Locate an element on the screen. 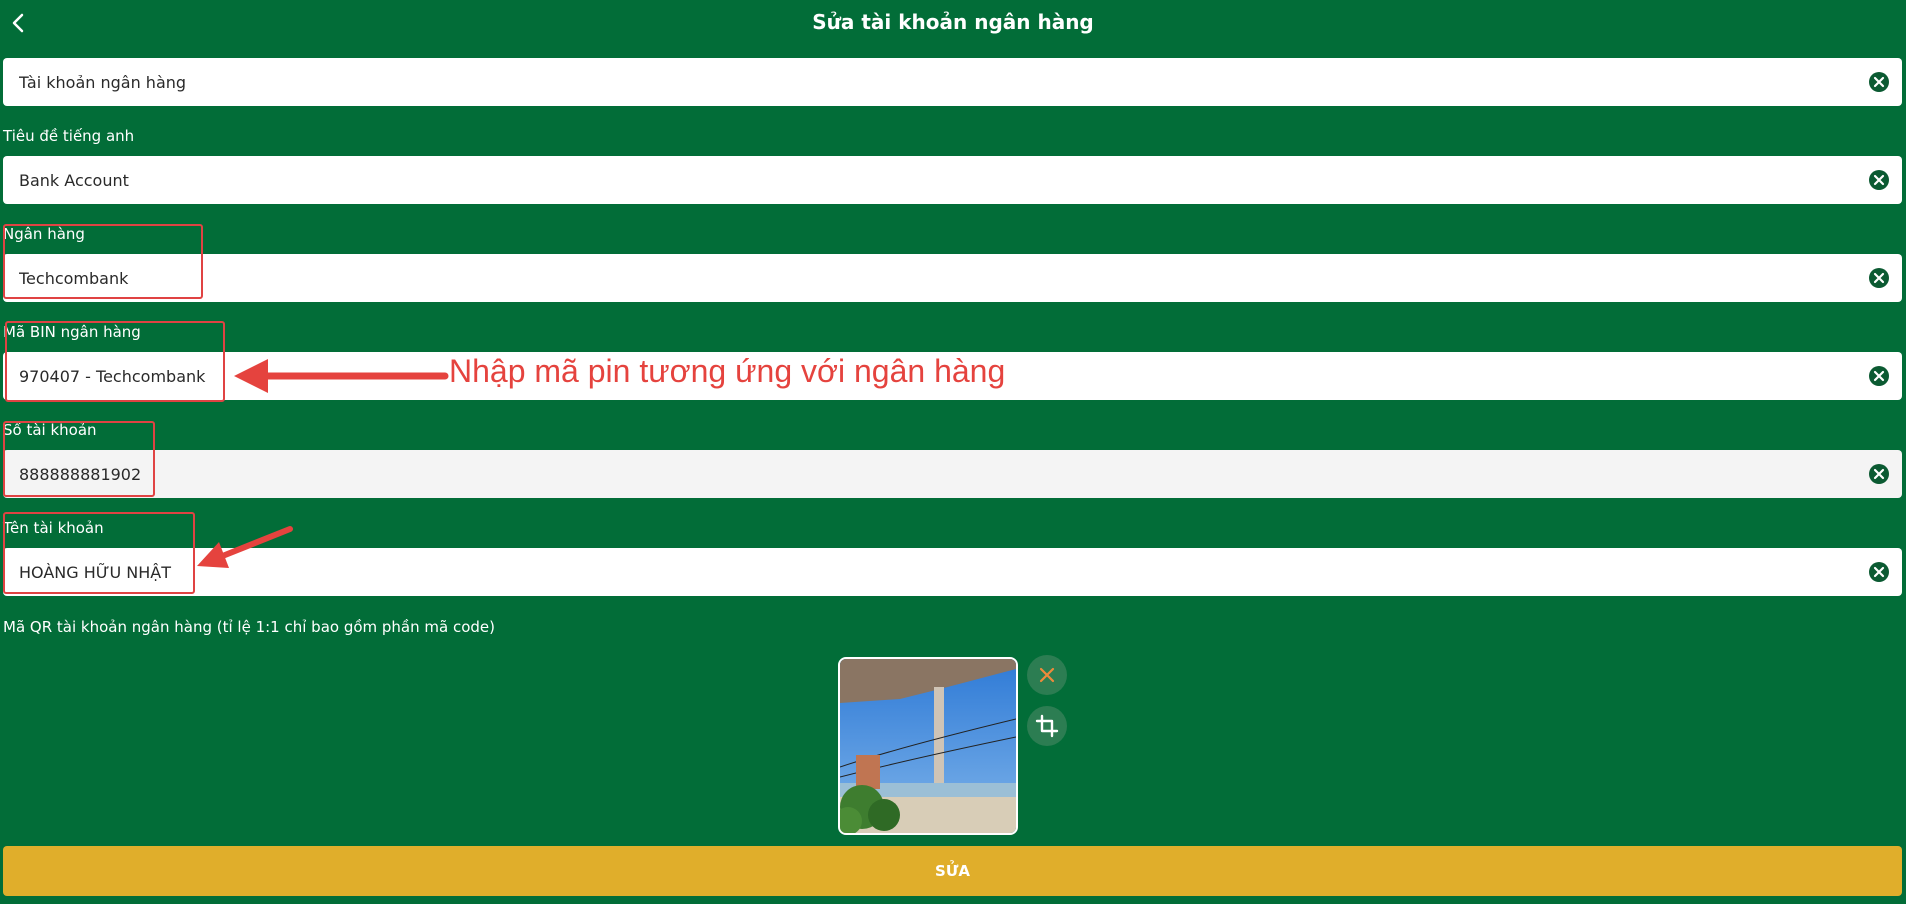 The width and height of the screenshot is (1906, 904). annotation-arrows is located at coordinates (323, 463).